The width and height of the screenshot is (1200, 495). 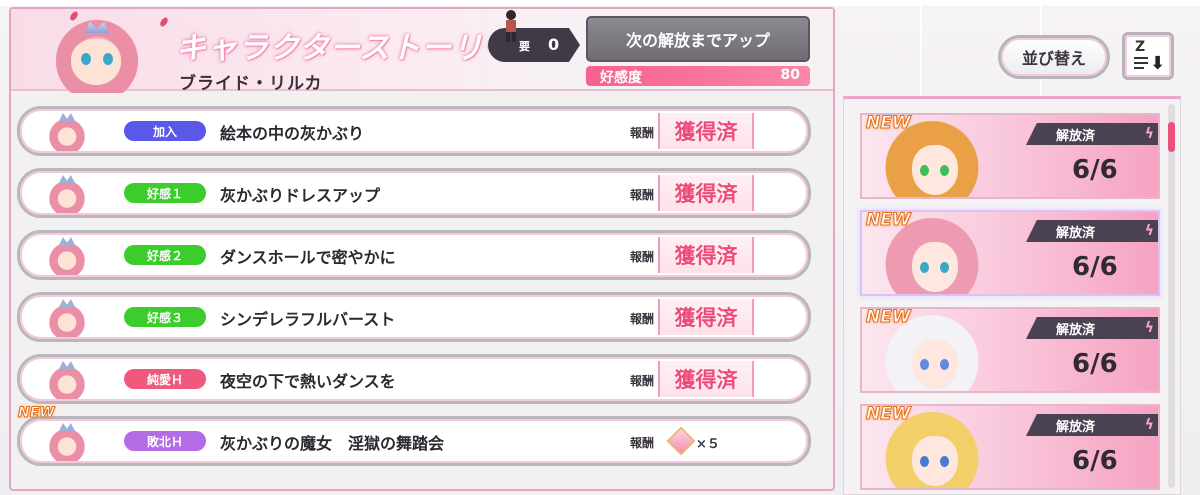 I want to click on story-title: ダンスホールで密やかに, so click(x=308, y=257).